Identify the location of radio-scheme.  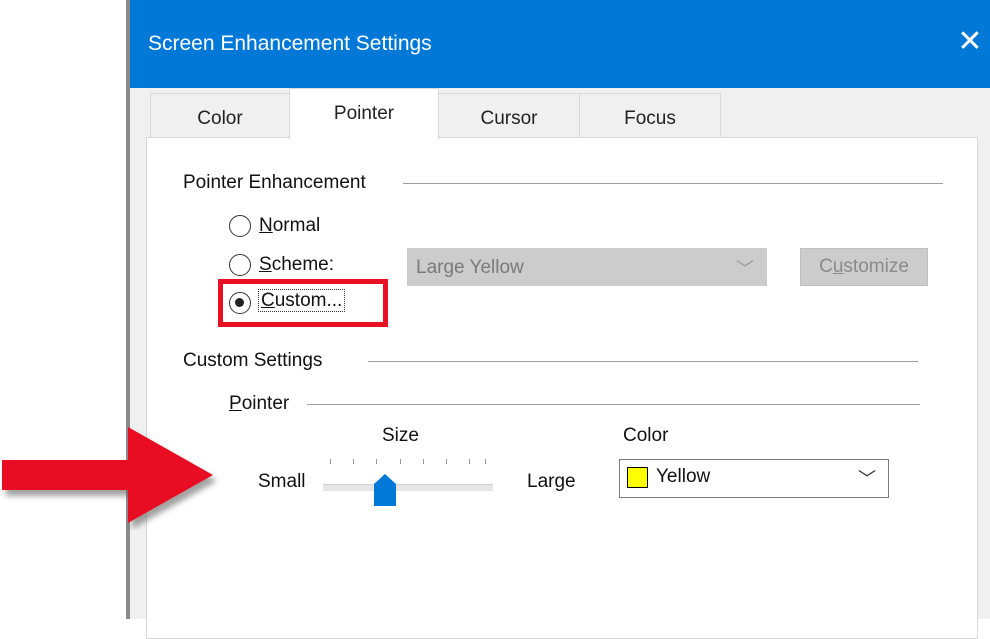
(240, 265).